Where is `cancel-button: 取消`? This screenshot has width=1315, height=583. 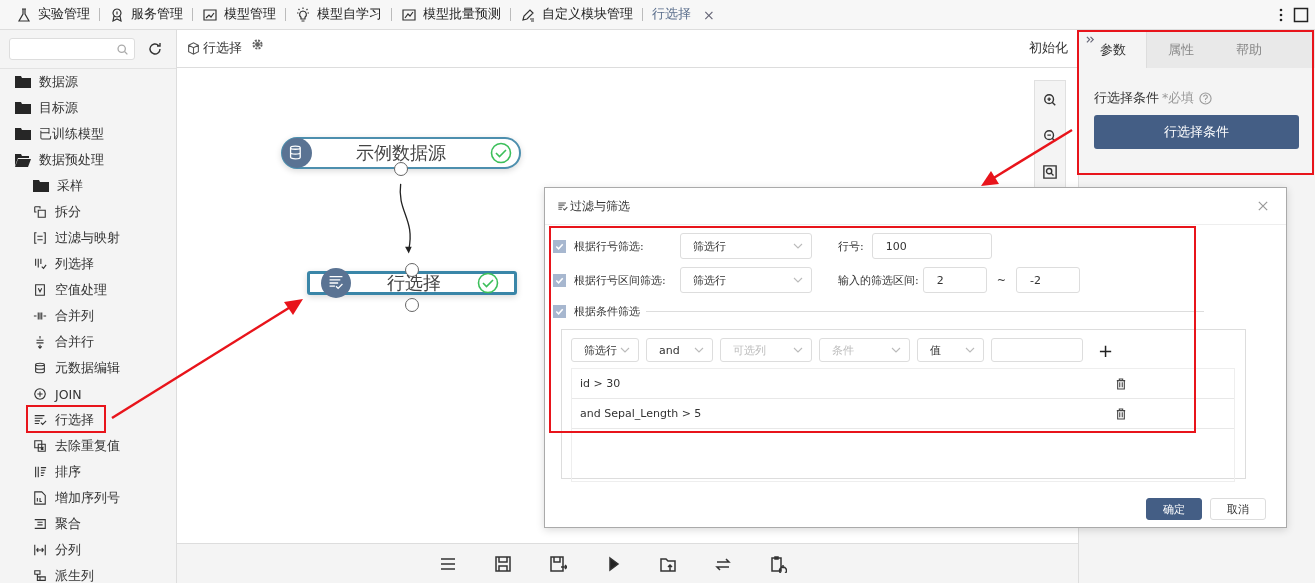 cancel-button: 取消 is located at coordinates (1238, 509).